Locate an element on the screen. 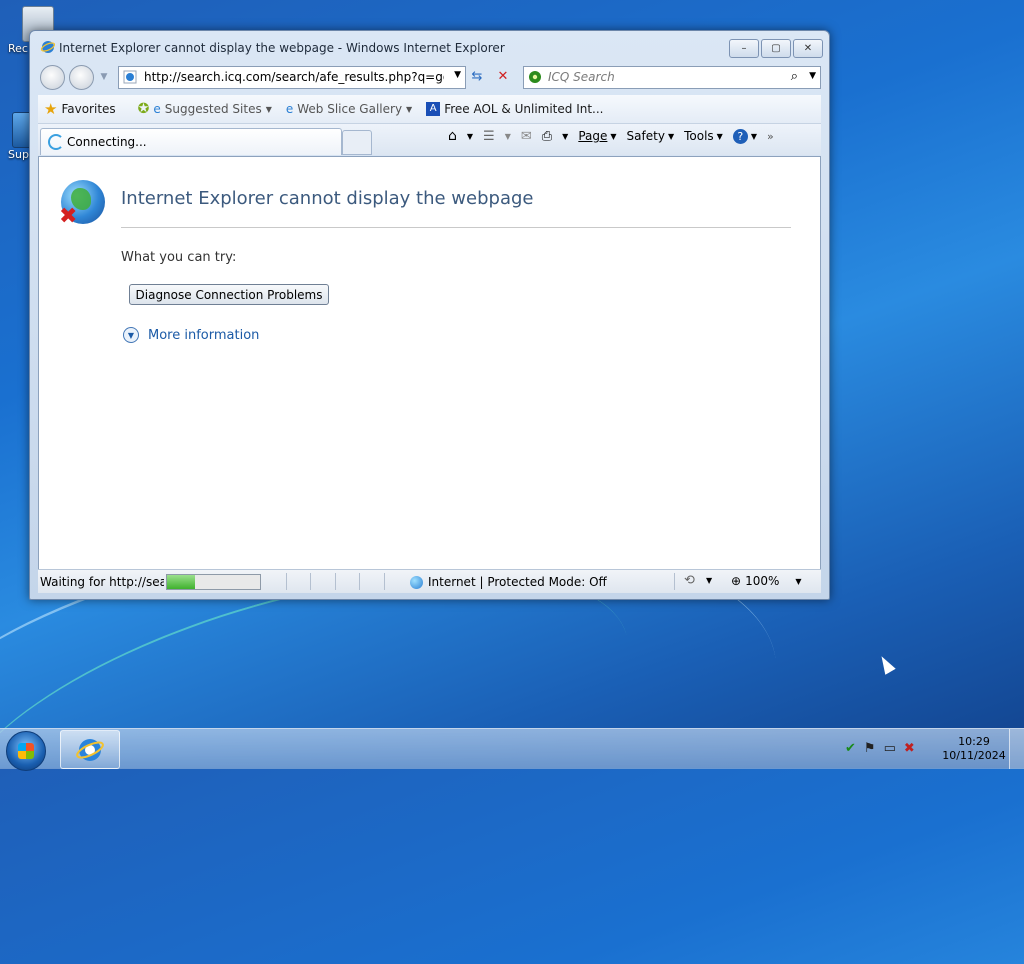 The image size is (1024, 964). print-dropdown-icon: ▼ is located at coordinates (565, 136).